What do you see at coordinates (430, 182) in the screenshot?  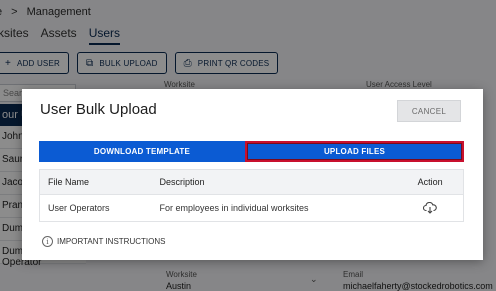 I see `header-action: Action` at bounding box center [430, 182].